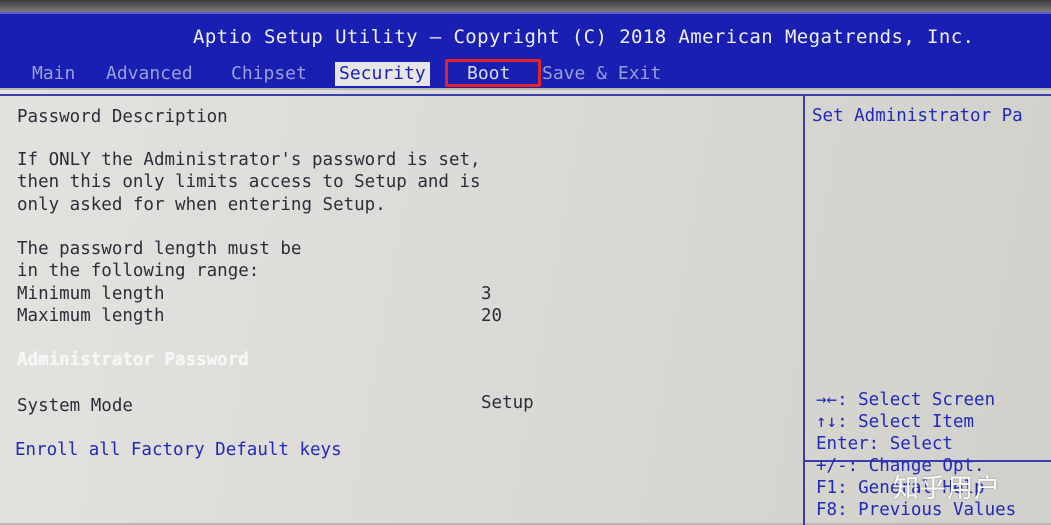  I want to click on tab-chipset: Chipset, so click(269, 74).